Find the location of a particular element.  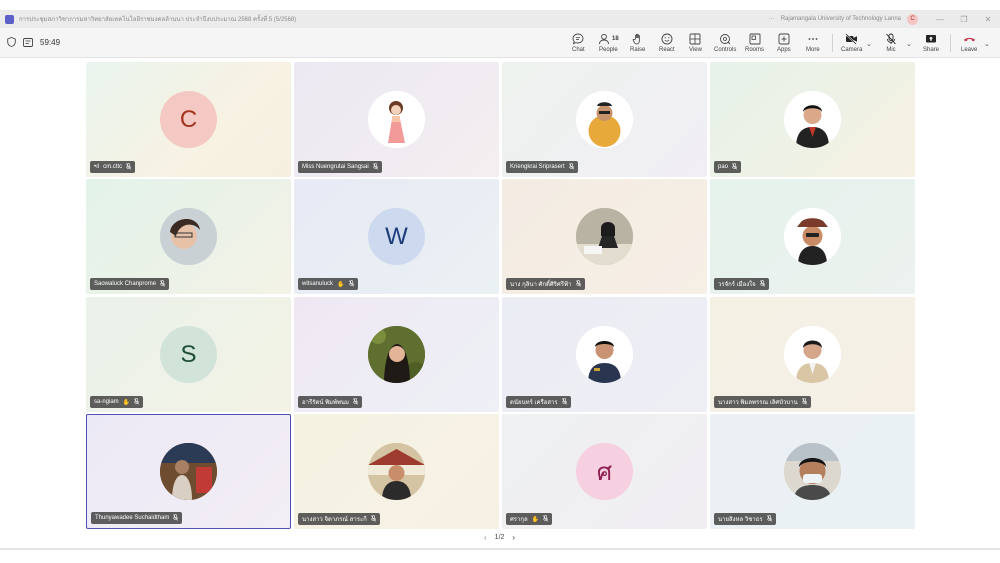

rooms-button: Rooms is located at coordinates (754, 42).